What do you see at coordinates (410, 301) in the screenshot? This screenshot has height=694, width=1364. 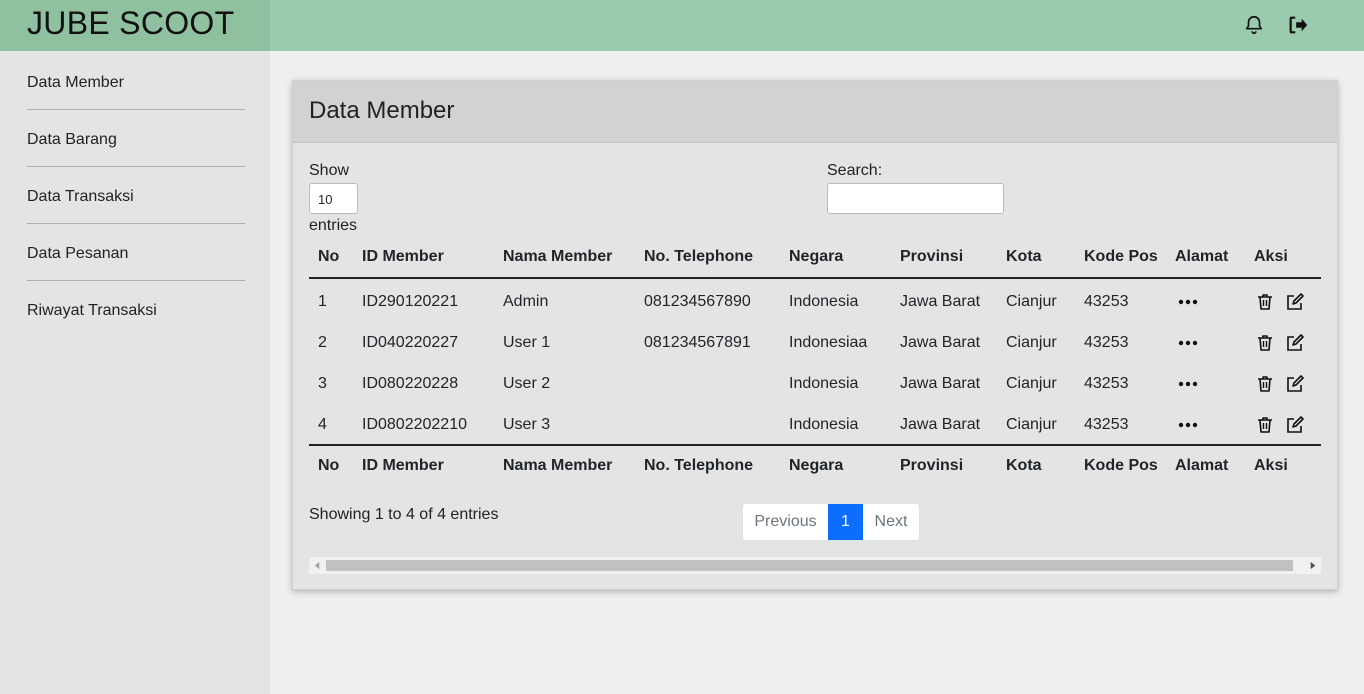 I see `cell-id-member: ID290120221` at bounding box center [410, 301].